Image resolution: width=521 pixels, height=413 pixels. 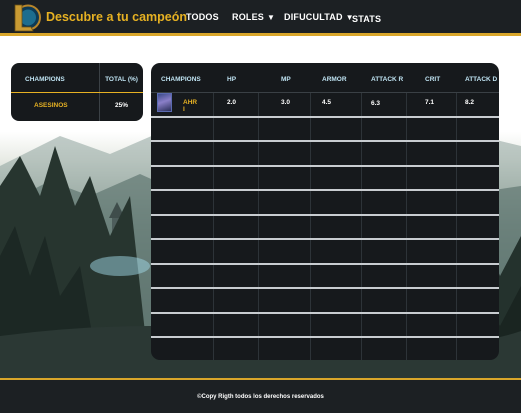 What do you see at coordinates (271, 17) in the screenshot?
I see `caret-down-icon: ▼` at bounding box center [271, 17].